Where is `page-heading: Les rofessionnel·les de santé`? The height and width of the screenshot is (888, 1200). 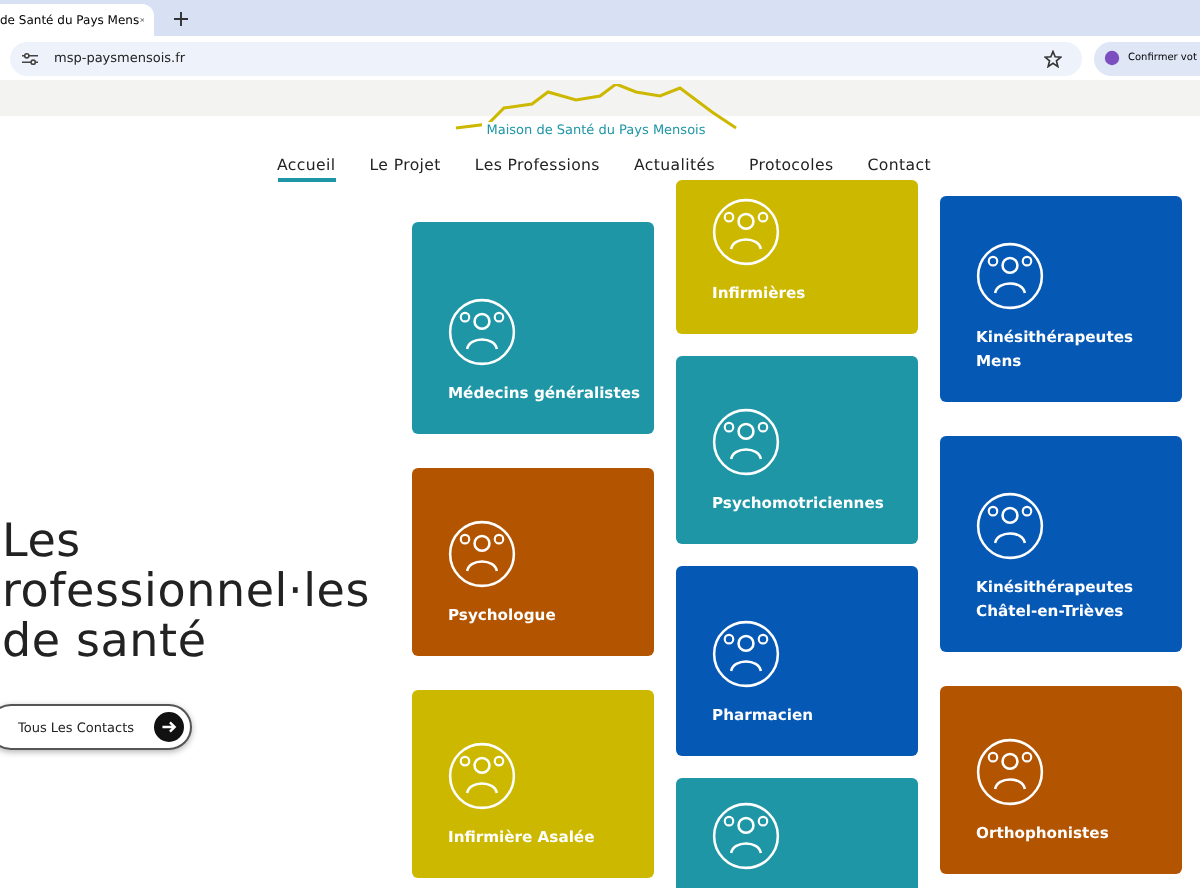 page-heading: Les rofessionnel·les de santé is located at coordinates (187, 593).